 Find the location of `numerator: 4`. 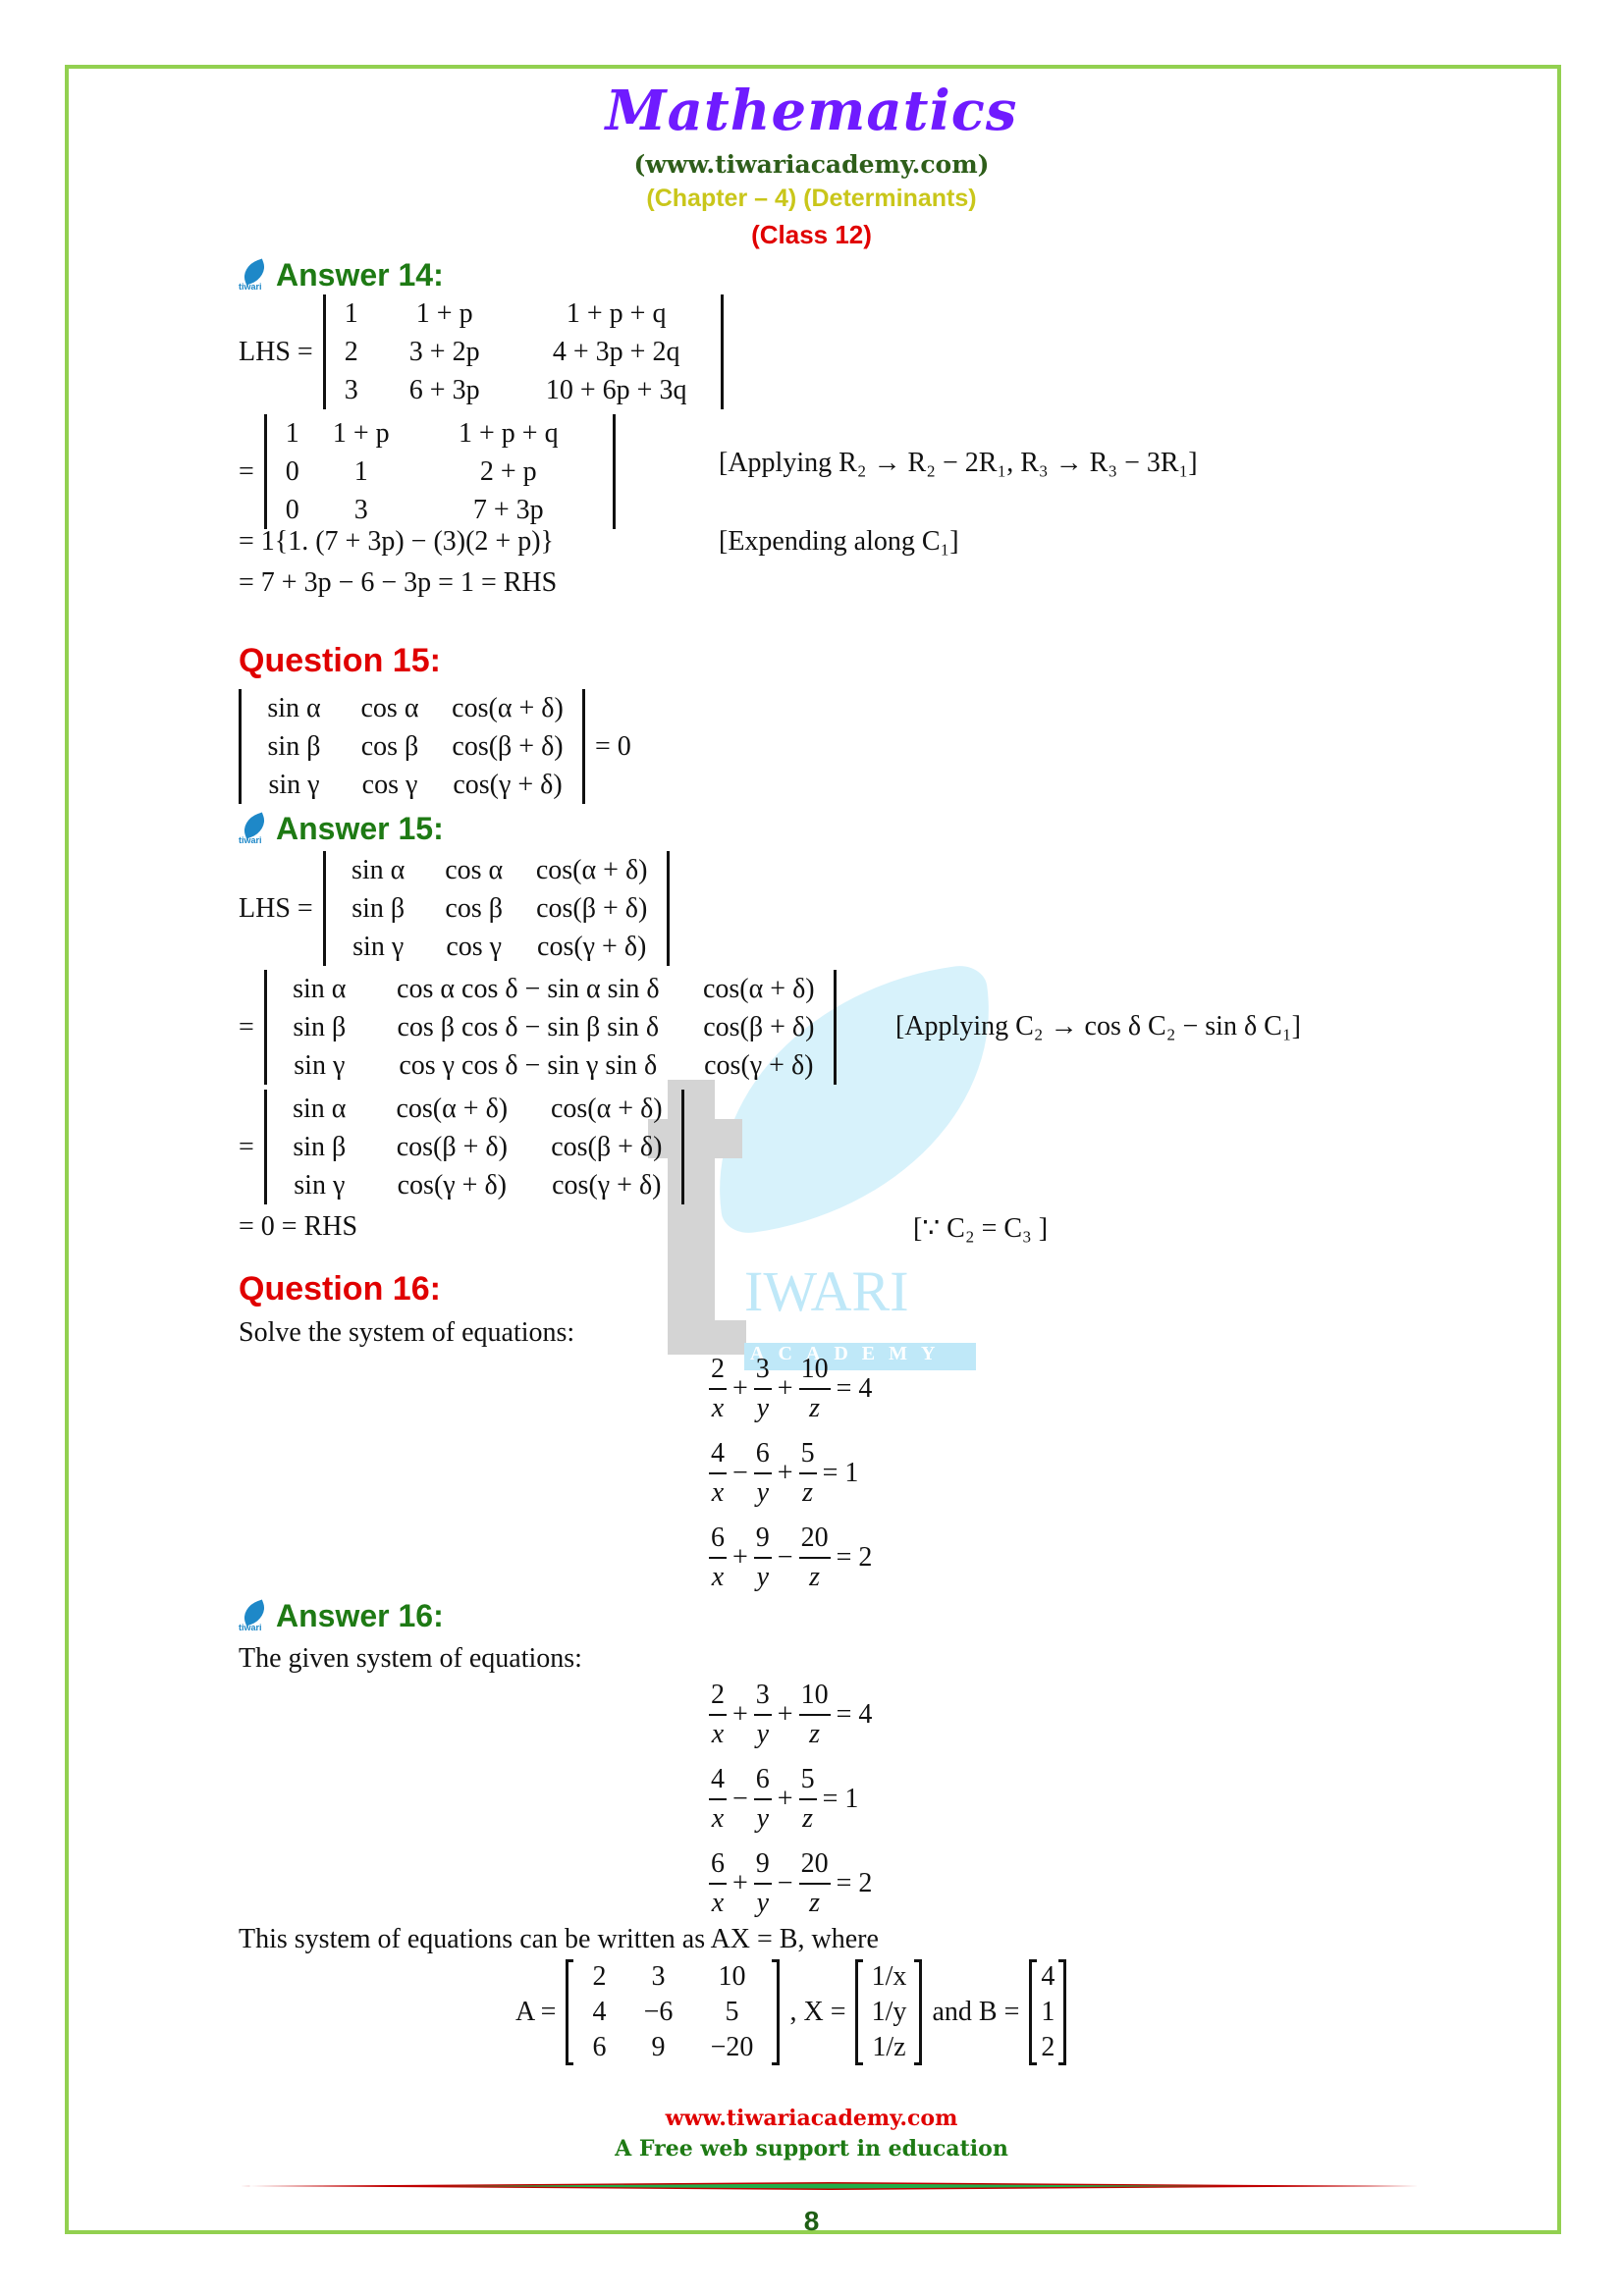

numerator: 4 is located at coordinates (718, 1780).